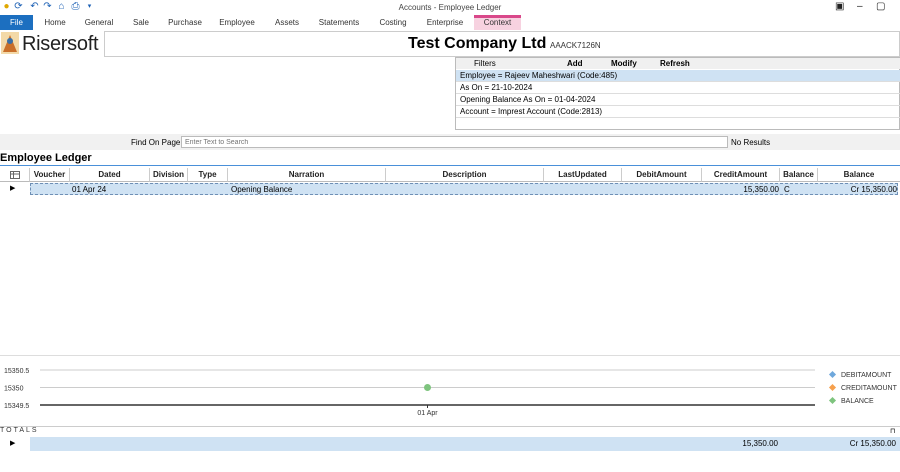  What do you see at coordinates (12, 188) in the screenshot?
I see `row-indicator-icon: ▶` at bounding box center [12, 188].